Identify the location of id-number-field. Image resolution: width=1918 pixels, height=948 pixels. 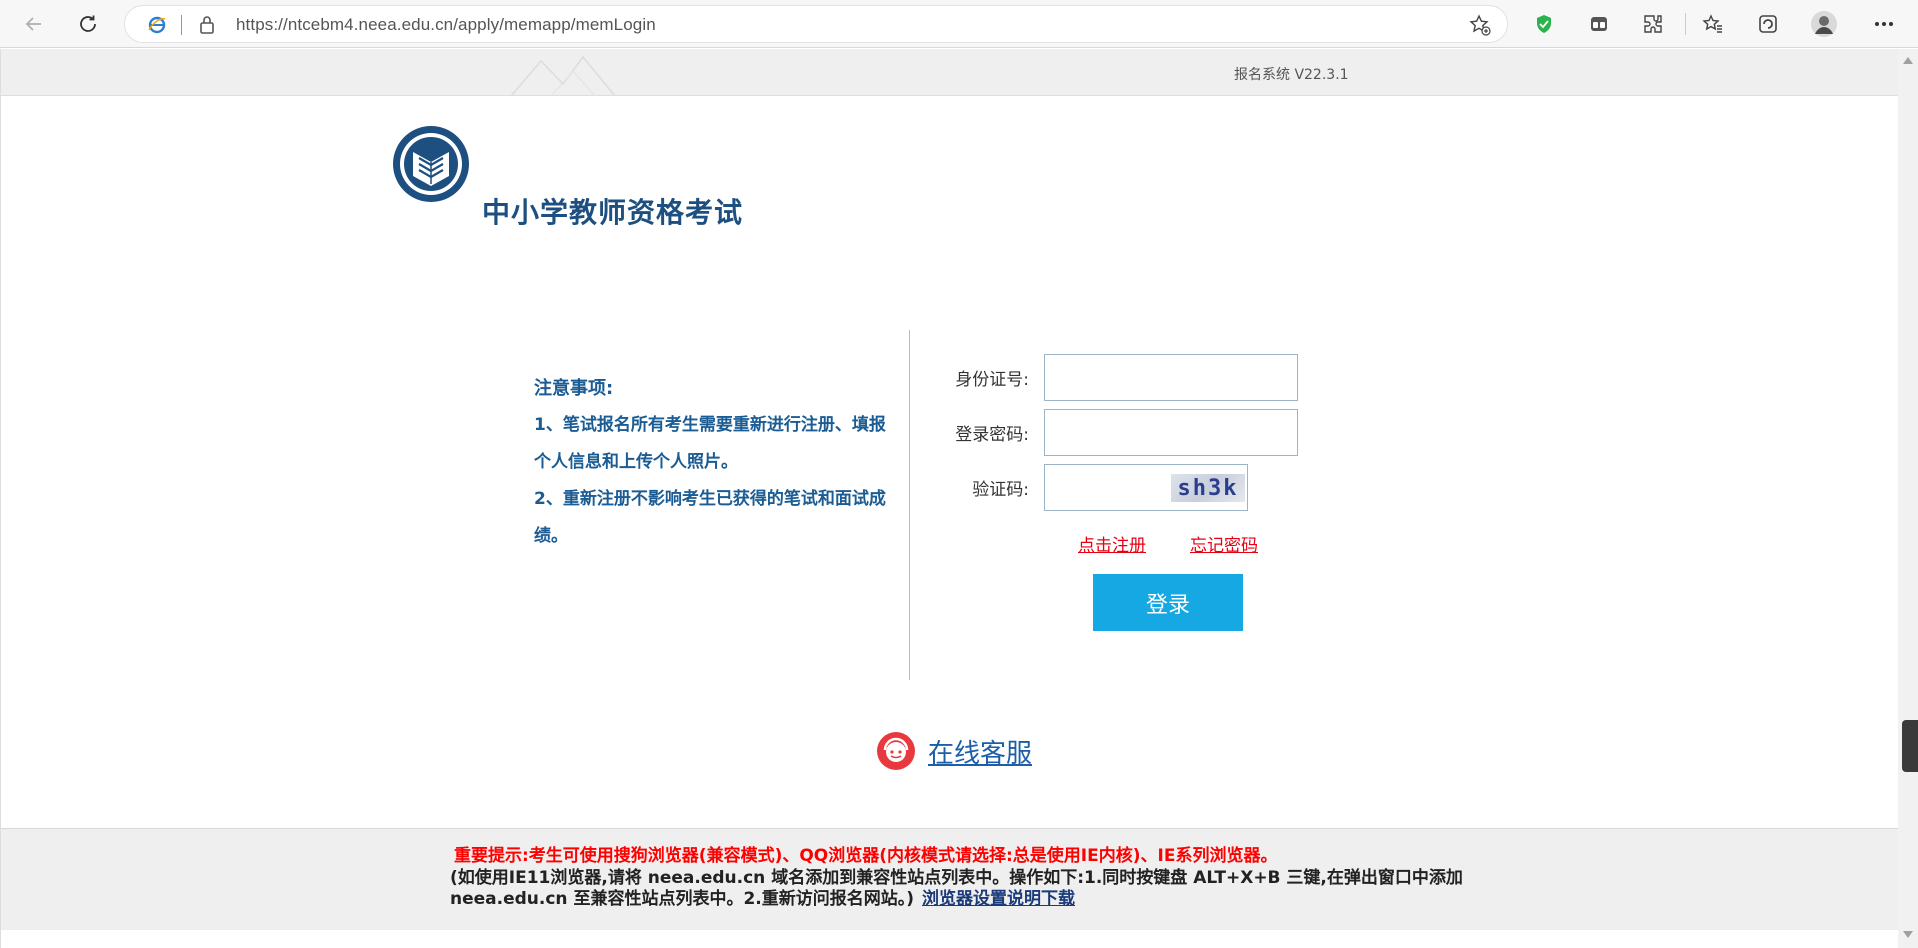
(1171, 377).